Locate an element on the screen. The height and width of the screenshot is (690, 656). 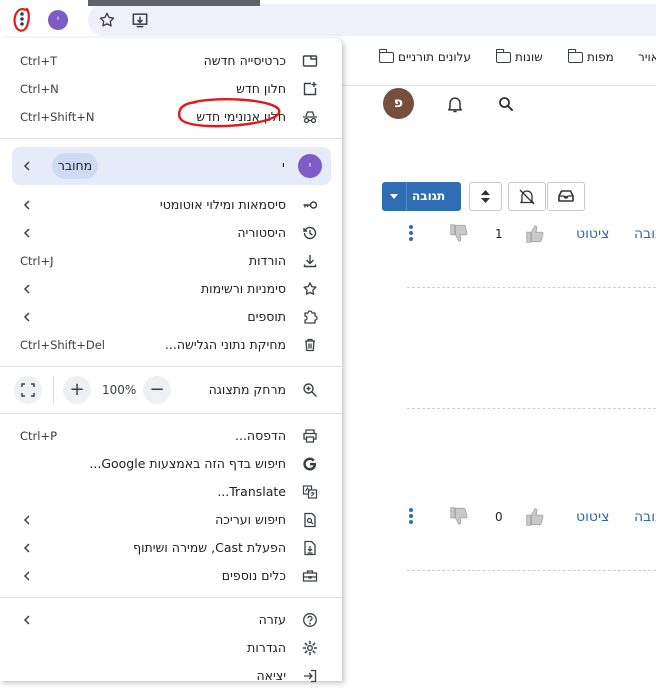
thumbs-up-icon is located at coordinates (535, 234).